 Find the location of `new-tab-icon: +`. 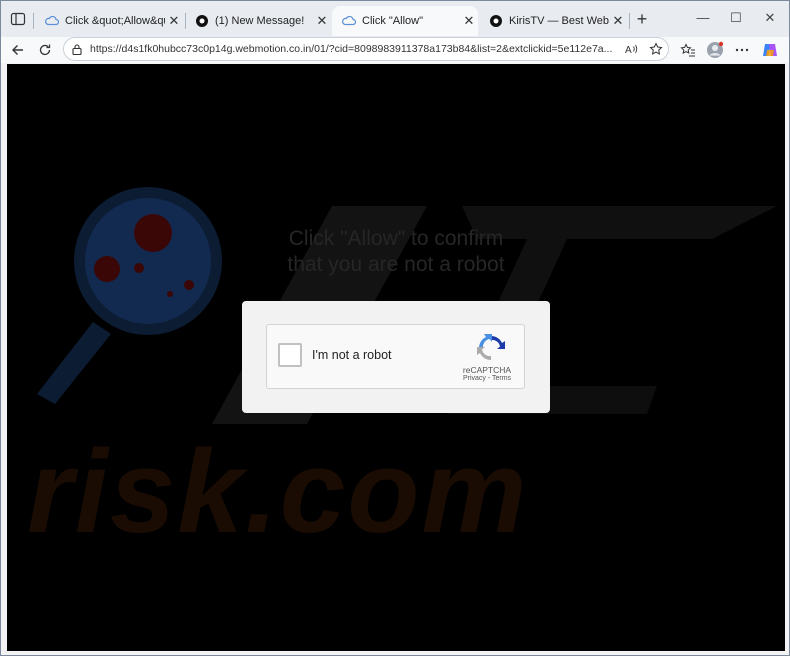

new-tab-icon: + is located at coordinates (642, 19).